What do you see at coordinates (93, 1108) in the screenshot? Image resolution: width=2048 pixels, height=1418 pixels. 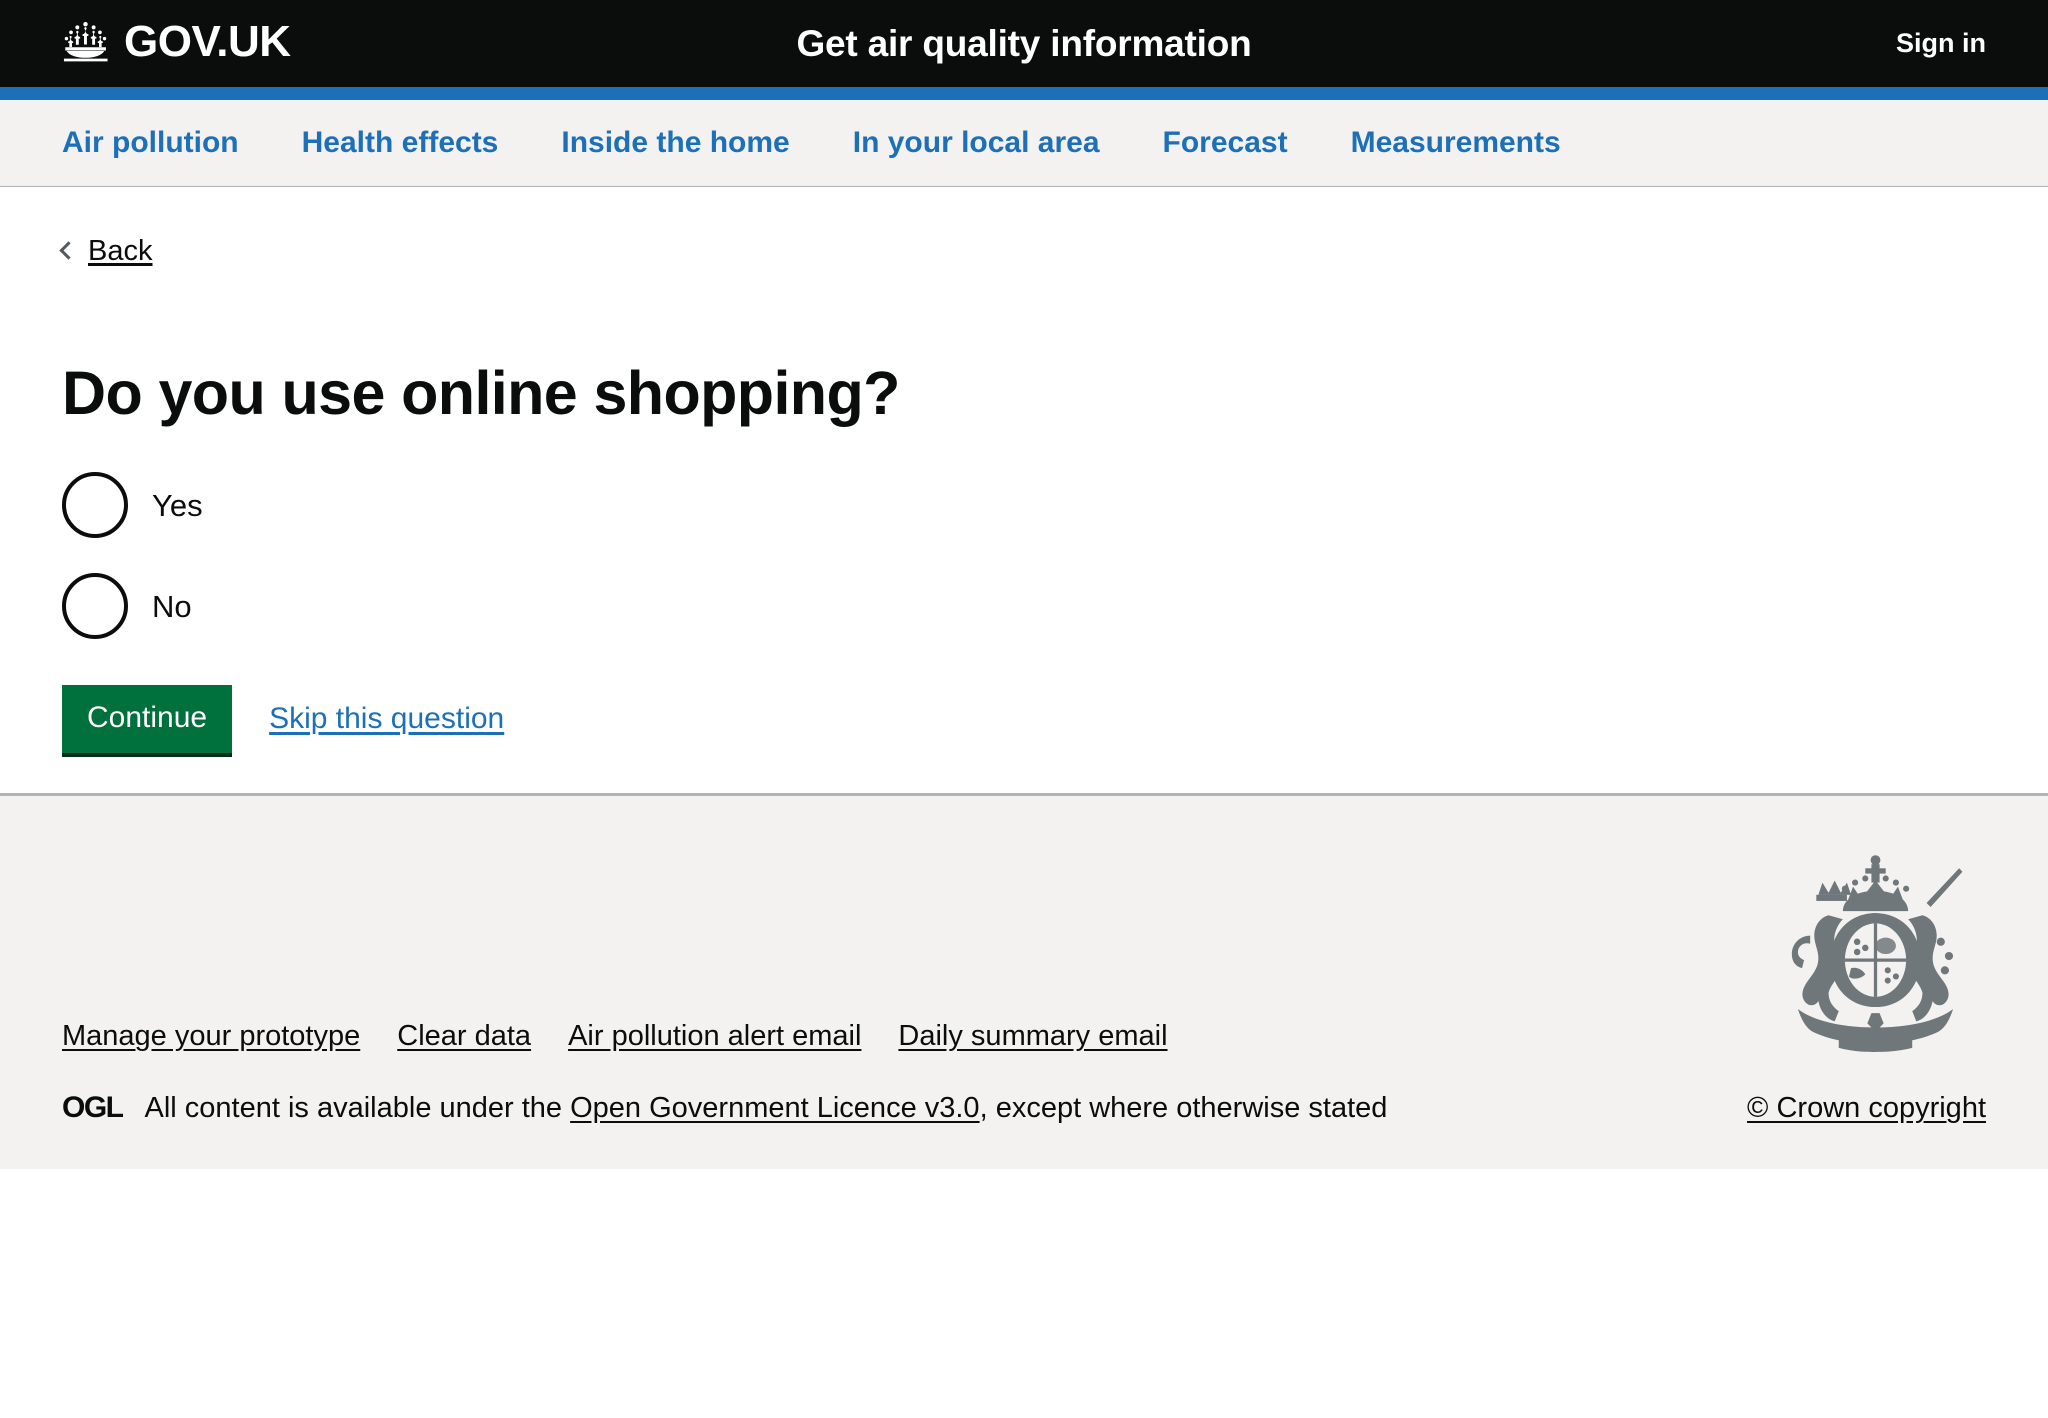 I see `ogl-logo-icon: OGL` at bounding box center [93, 1108].